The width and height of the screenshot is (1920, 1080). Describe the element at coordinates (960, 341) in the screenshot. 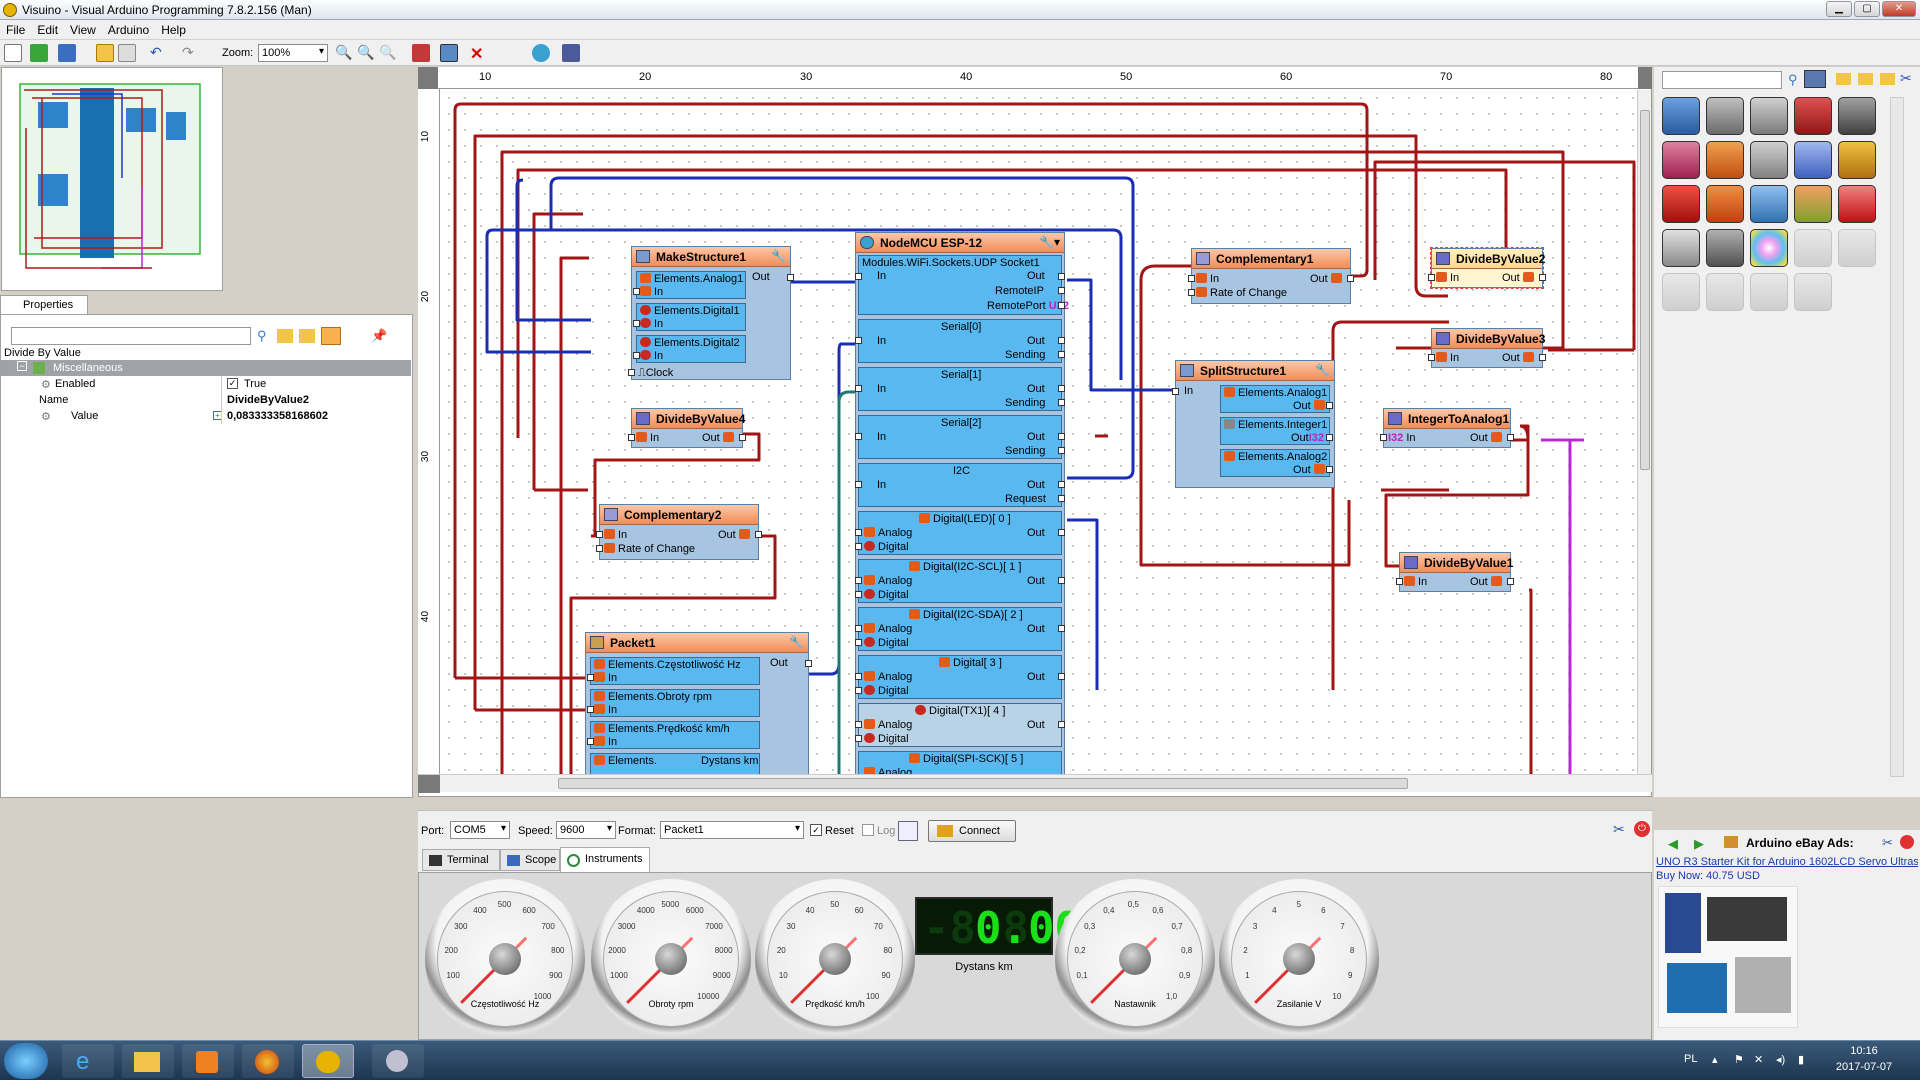

I see `serial0-module: Serial[0] In Out Sending` at that location.